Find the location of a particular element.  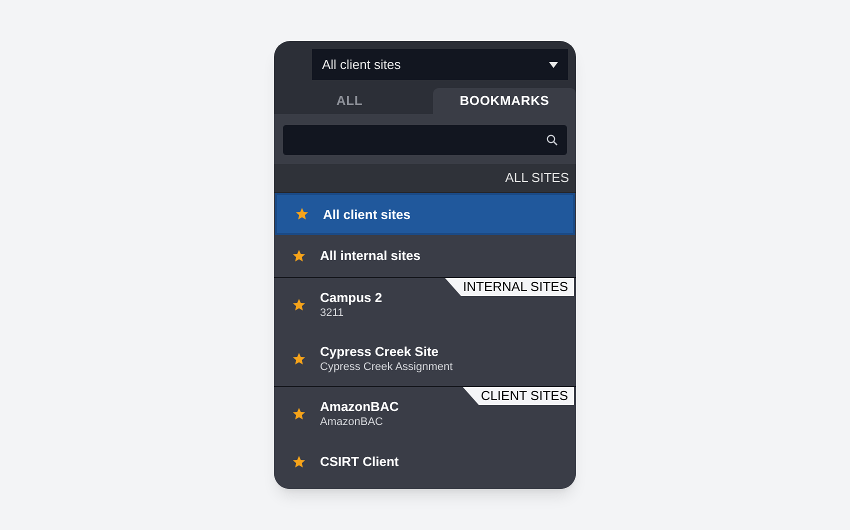

site-name: All internal sites is located at coordinates (370, 255).